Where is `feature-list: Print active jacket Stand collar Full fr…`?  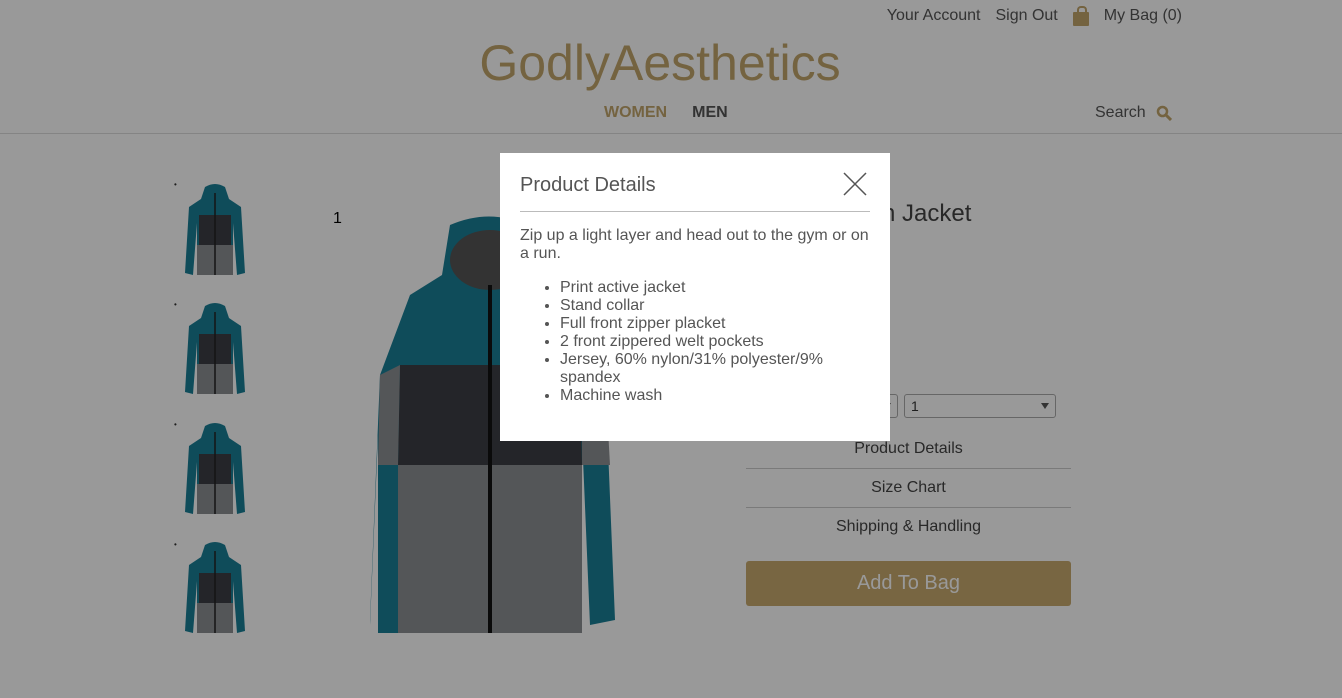 feature-list: Print active jacket Stand collar Full fr… is located at coordinates (695, 342).